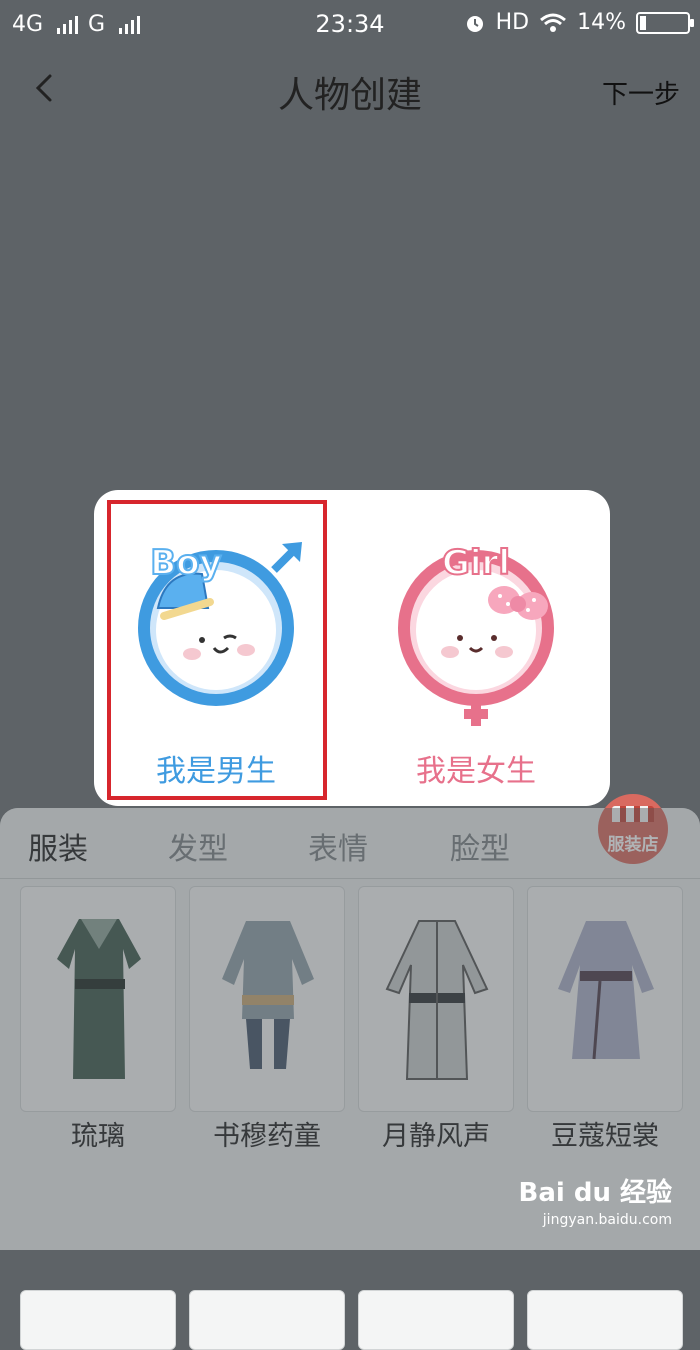 This screenshot has width=700, height=1350. What do you see at coordinates (601, 22) in the screenshot?
I see `battery-percent: 14%` at bounding box center [601, 22].